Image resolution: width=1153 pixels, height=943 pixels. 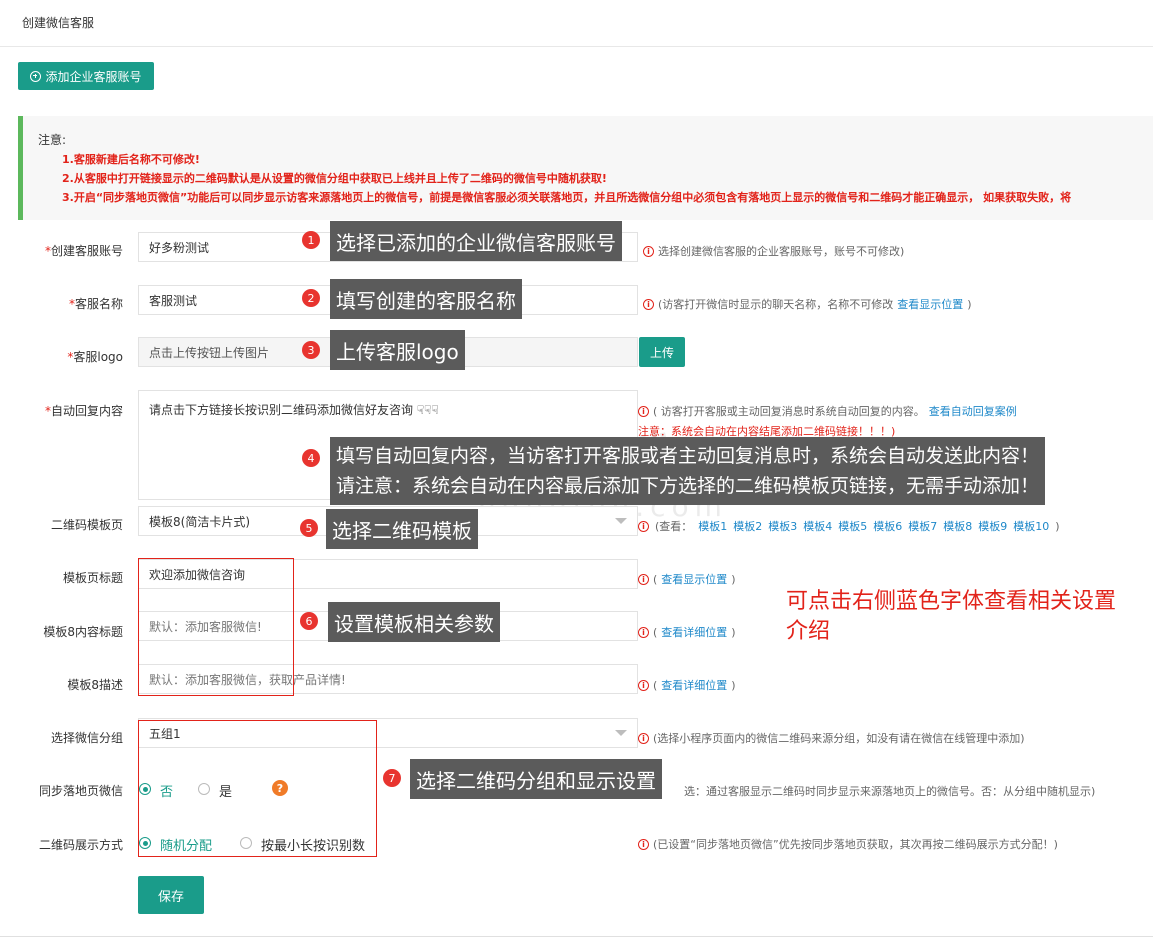 I want to click on template-link-4: 模板4, so click(x=817, y=526).